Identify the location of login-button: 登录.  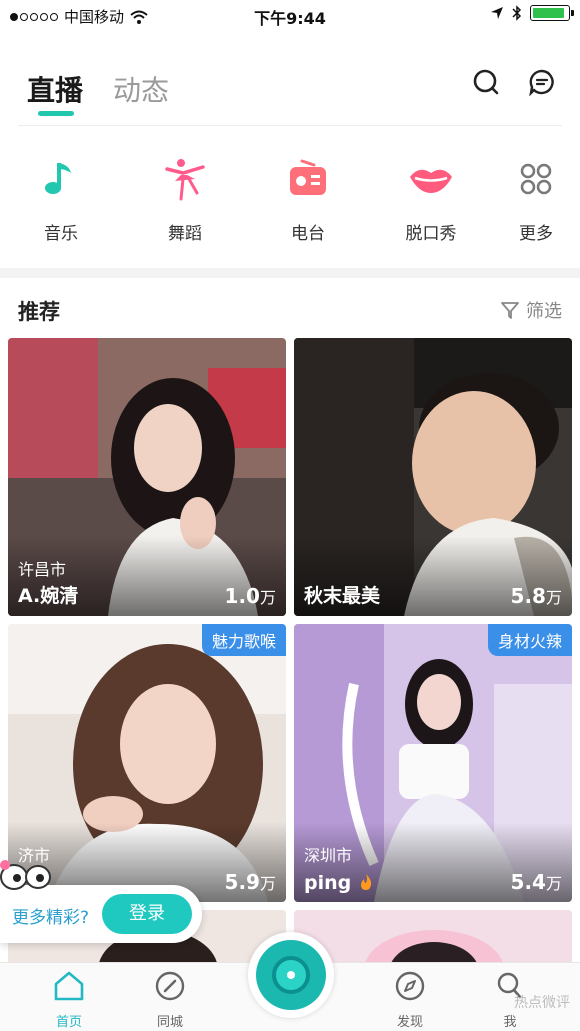
(147, 914).